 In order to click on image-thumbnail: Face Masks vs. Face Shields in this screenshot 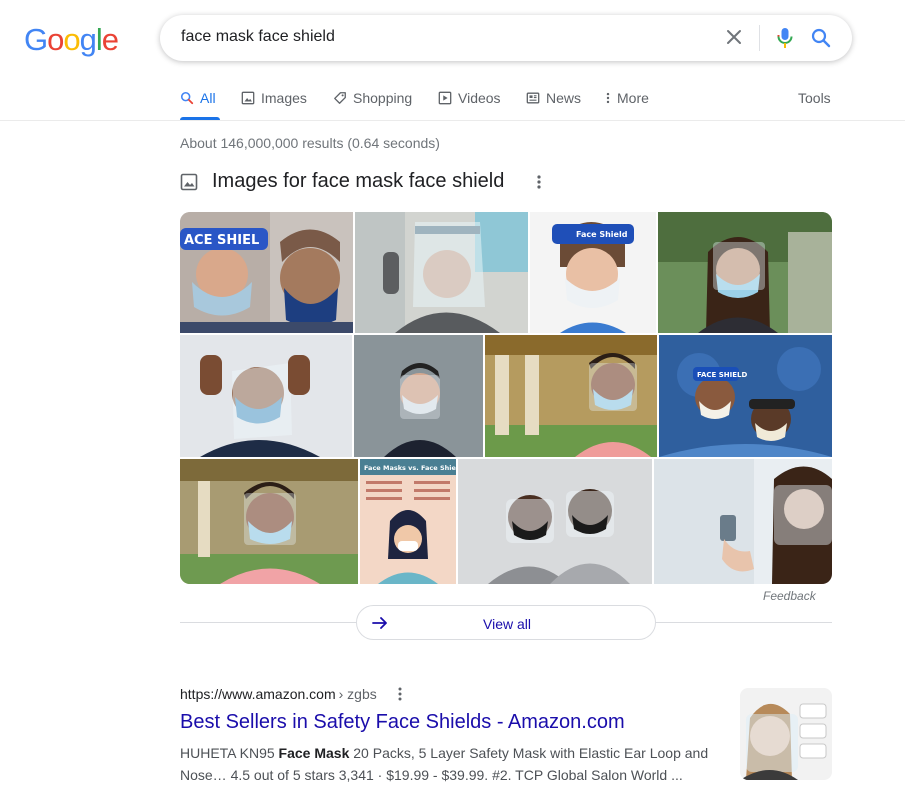, I will do `click(408, 521)`.